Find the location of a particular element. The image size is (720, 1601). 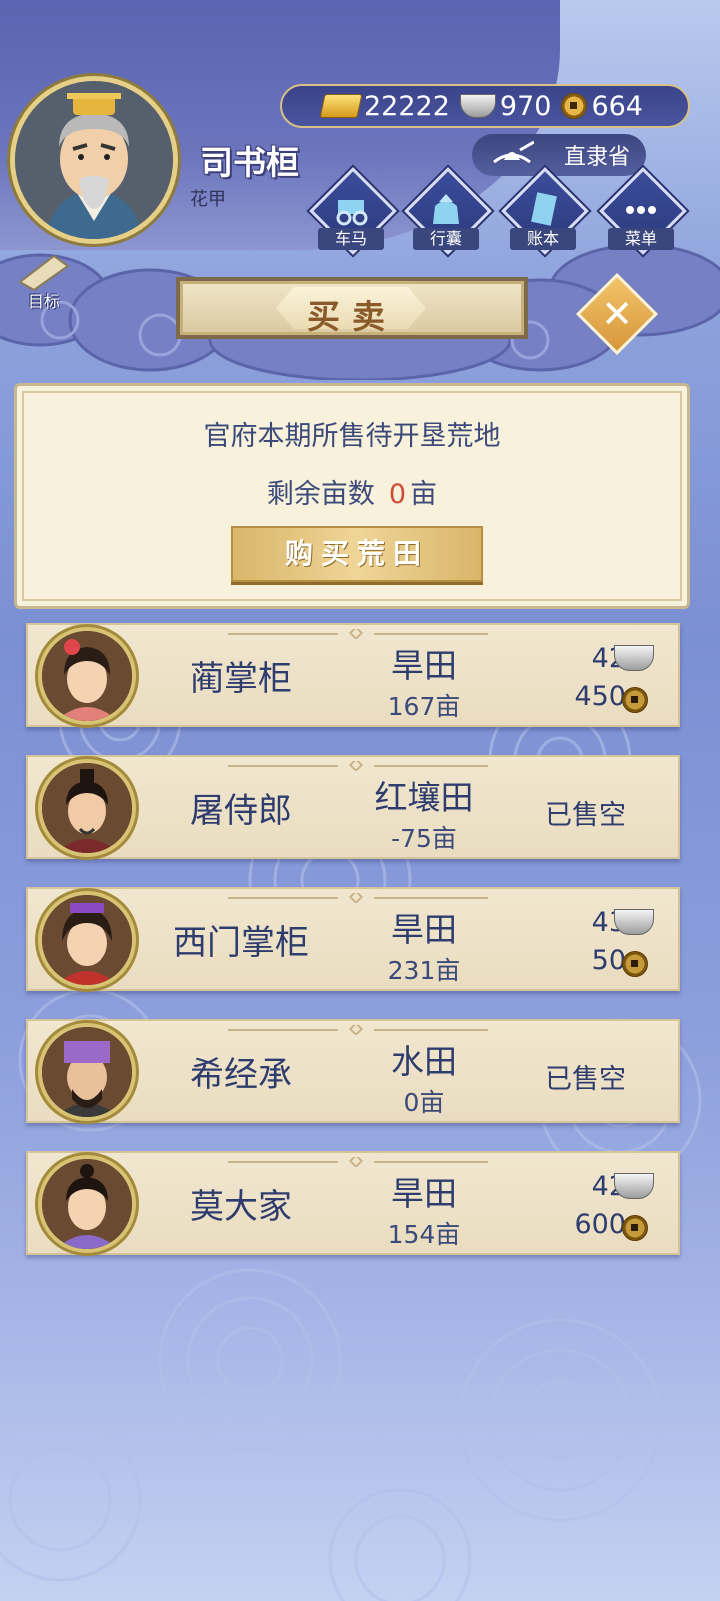

player-age-title: 花甲 is located at coordinates (208, 199).